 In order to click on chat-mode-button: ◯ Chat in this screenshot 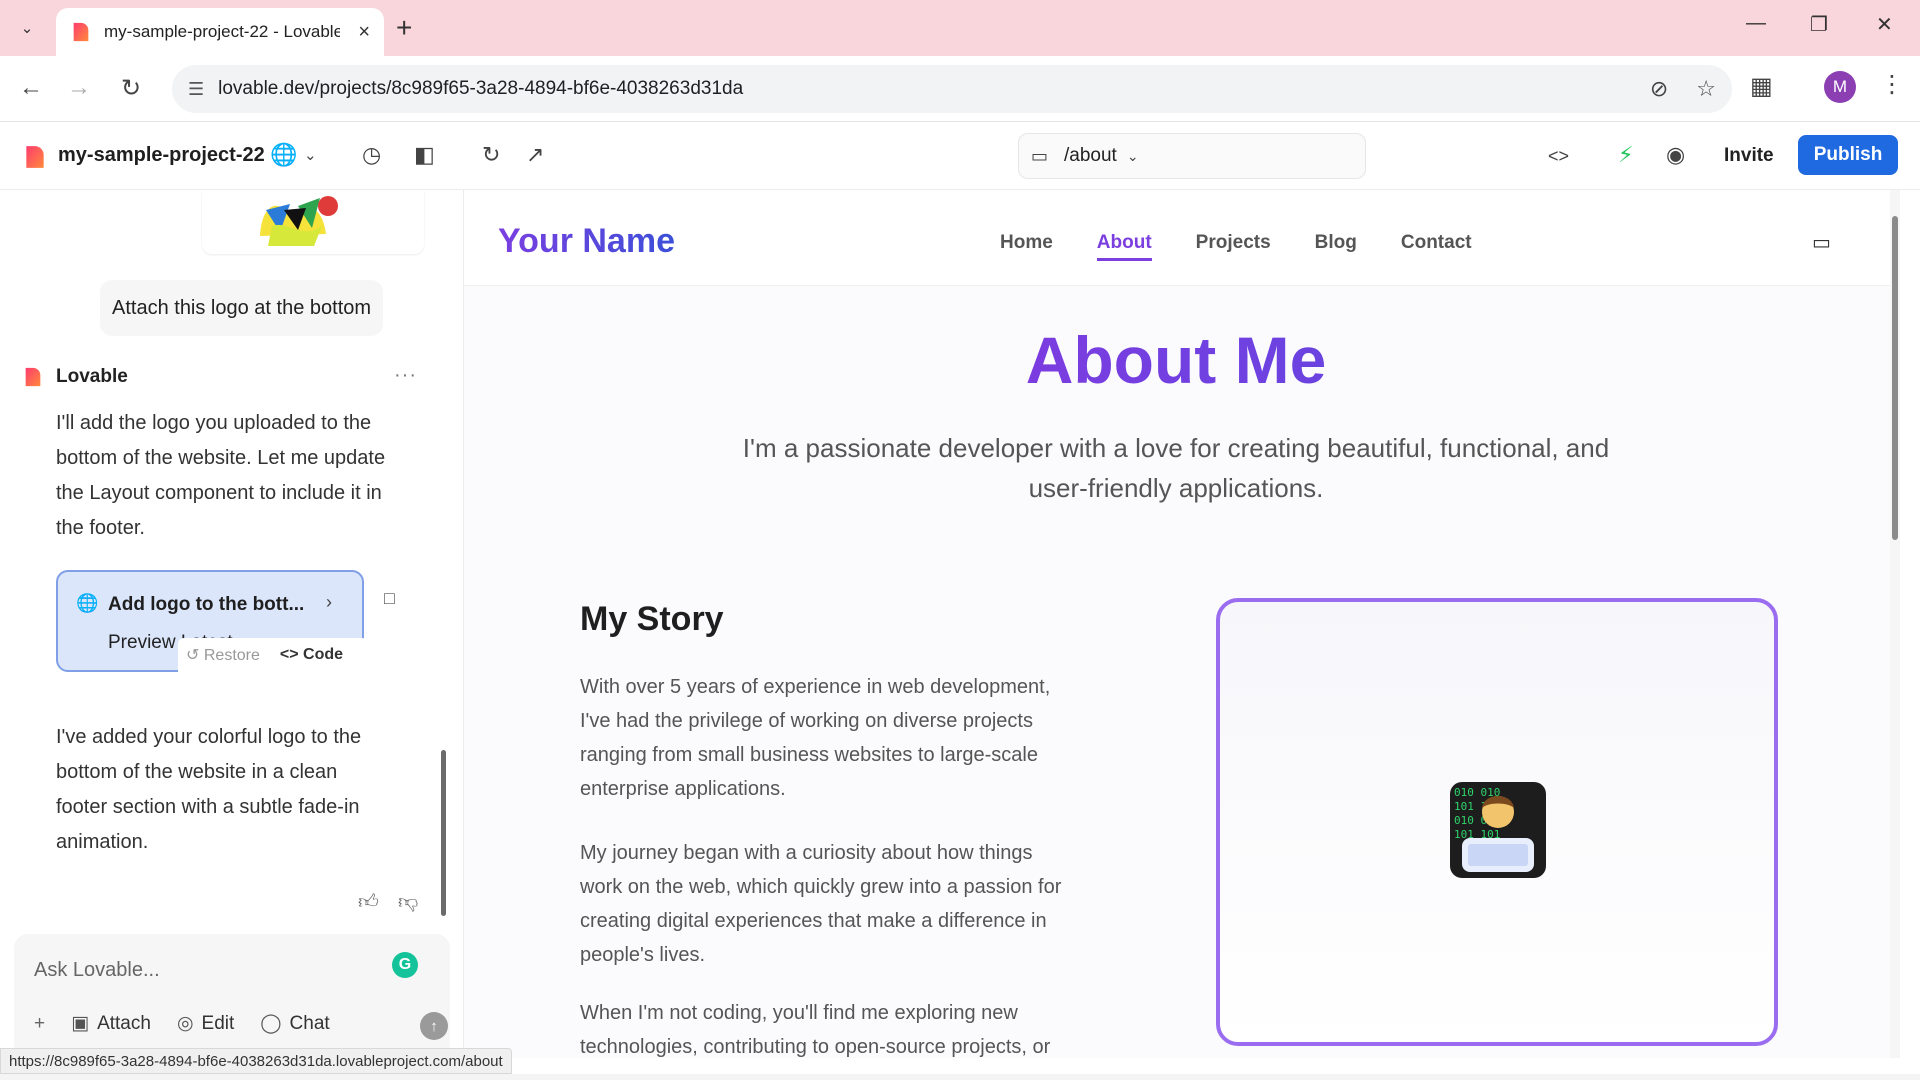, I will do `click(294, 1023)`.